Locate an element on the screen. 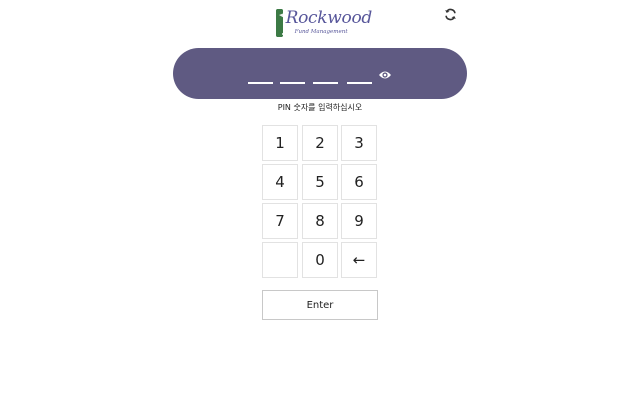 This screenshot has height=400, width=640. key-9: 9 is located at coordinates (359, 221).